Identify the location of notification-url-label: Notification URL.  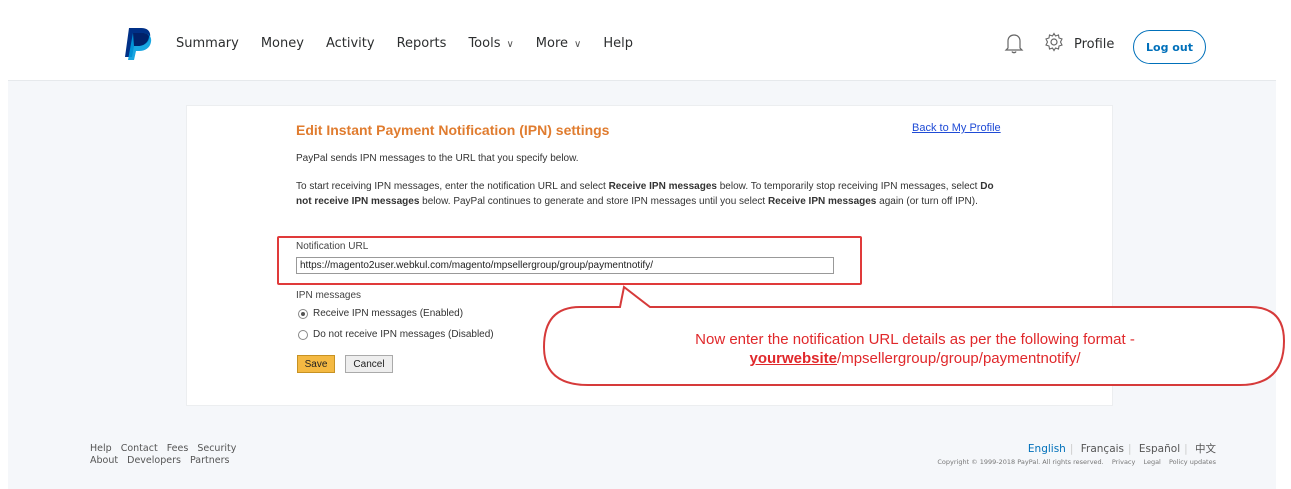
(332, 246).